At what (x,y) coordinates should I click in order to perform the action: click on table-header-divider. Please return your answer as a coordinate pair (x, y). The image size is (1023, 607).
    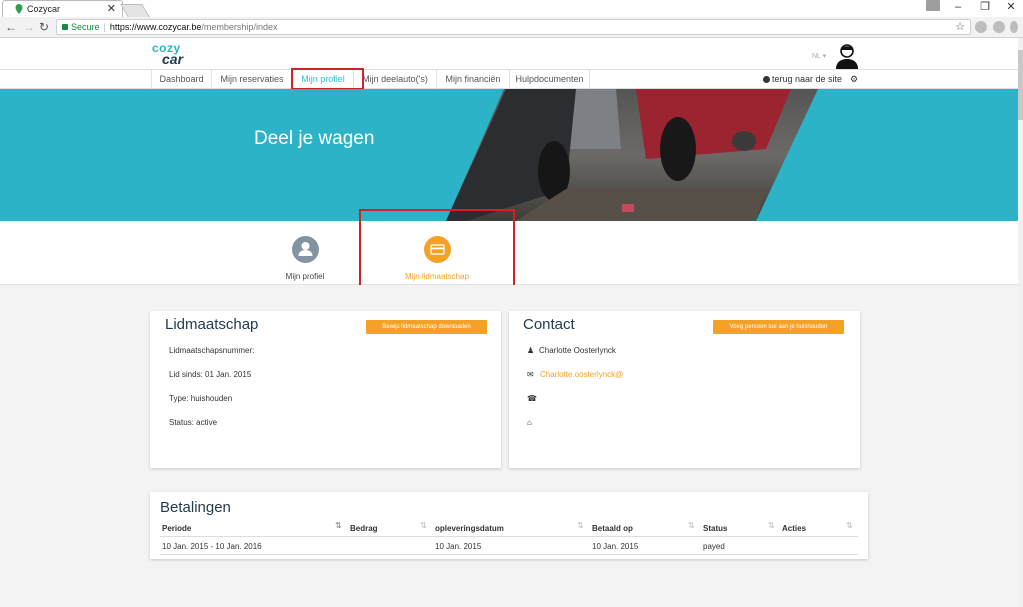
    Looking at the image, I should click on (509, 536).